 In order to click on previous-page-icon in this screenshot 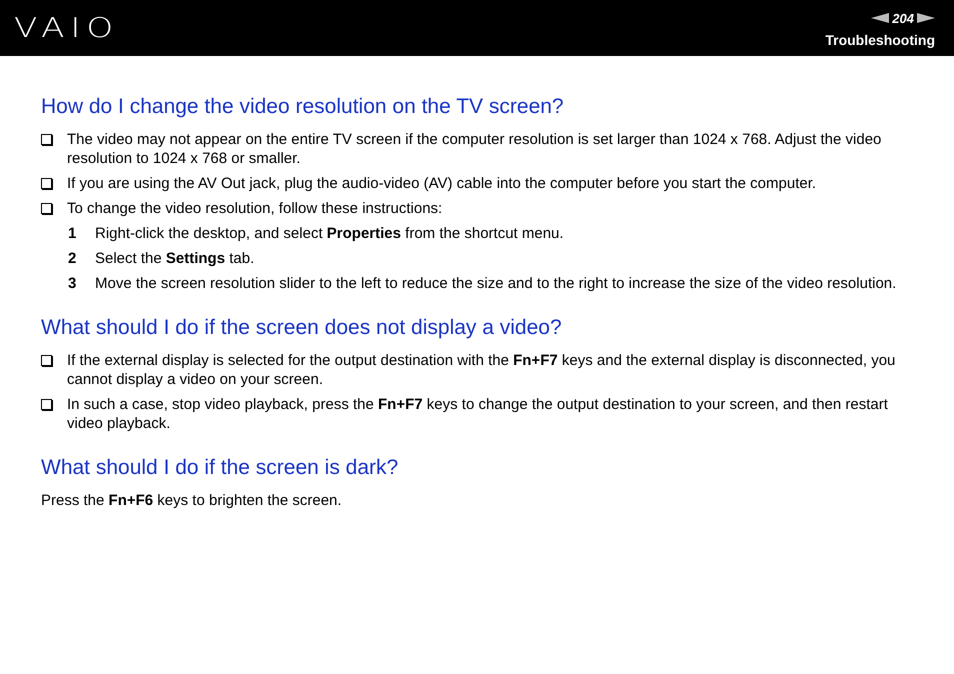, I will do `click(880, 18)`.